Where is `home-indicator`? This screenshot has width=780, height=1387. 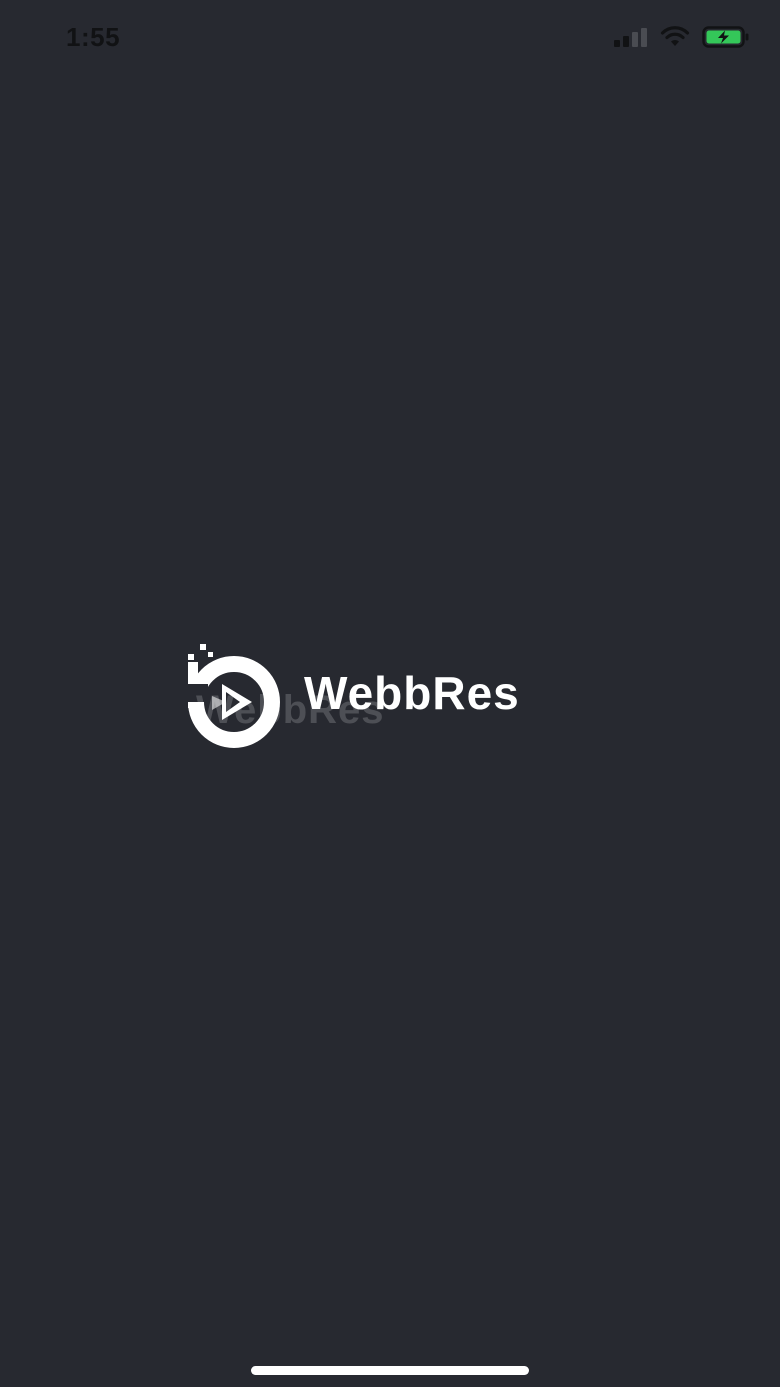
home-indicator is located at coordinates (390, 1370).